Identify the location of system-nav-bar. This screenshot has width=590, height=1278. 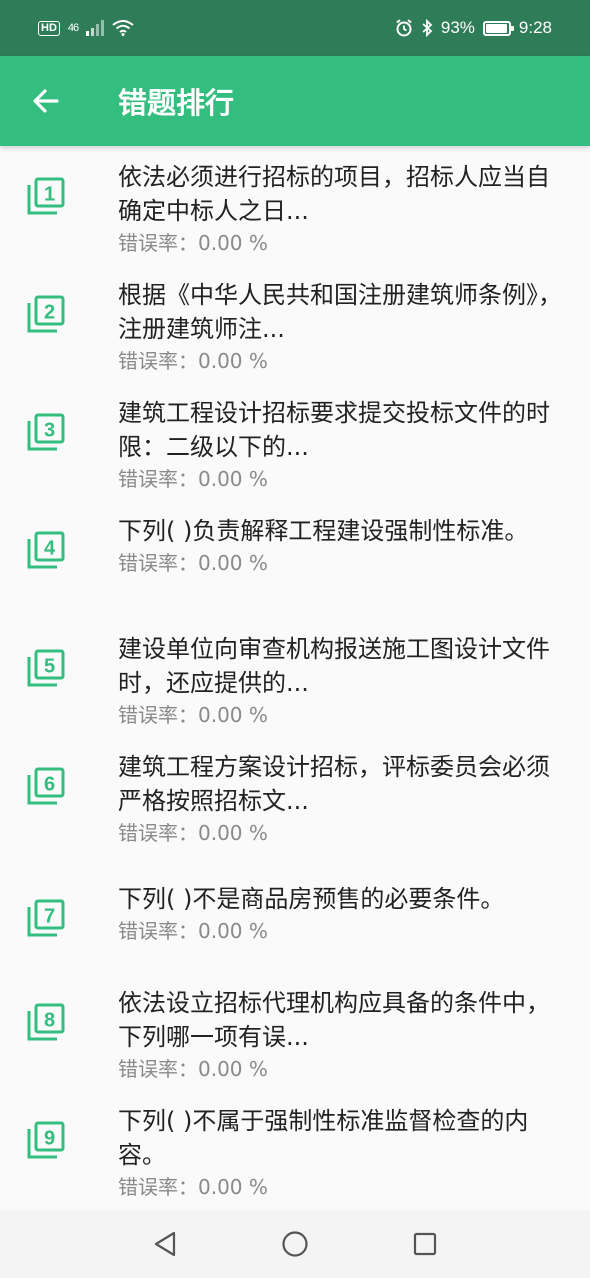
(295, 1244).